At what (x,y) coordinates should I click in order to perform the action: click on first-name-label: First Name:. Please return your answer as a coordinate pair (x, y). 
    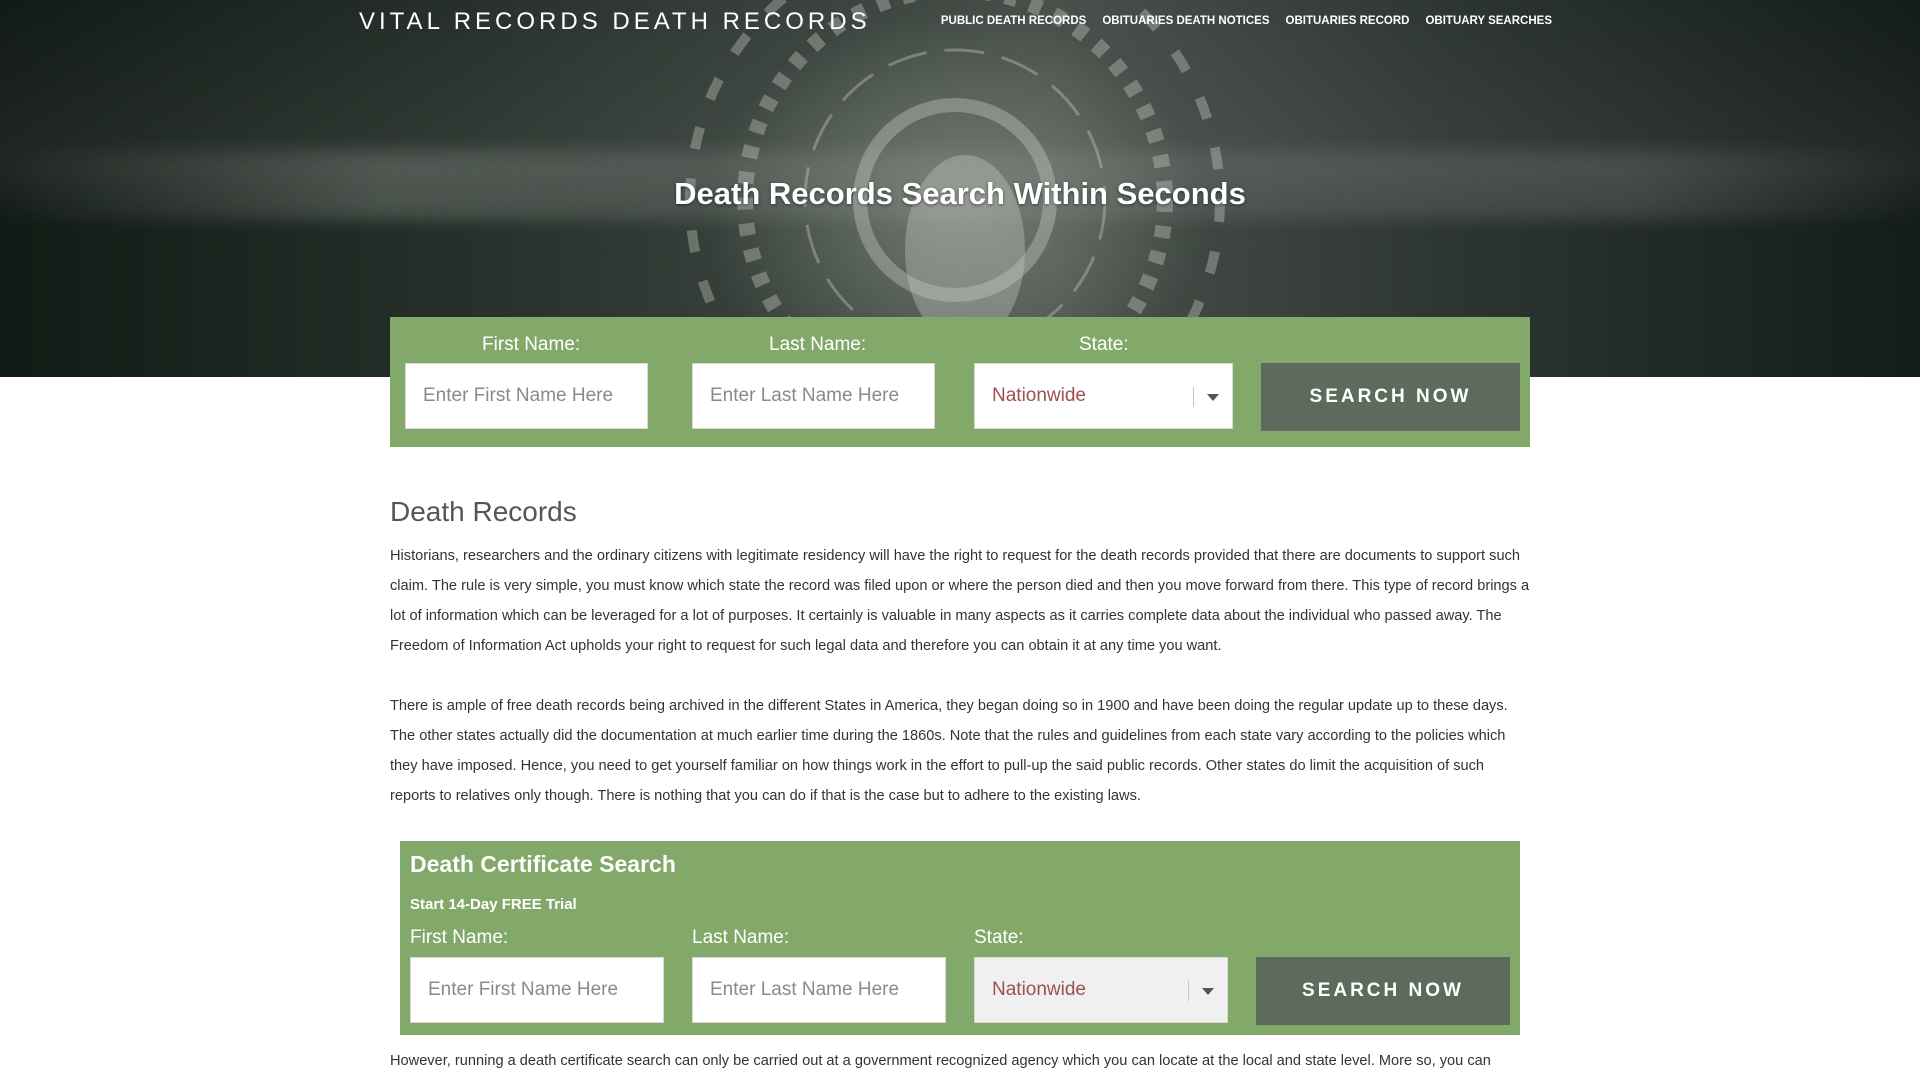
    Looking at the image, I should click on (531, 344).